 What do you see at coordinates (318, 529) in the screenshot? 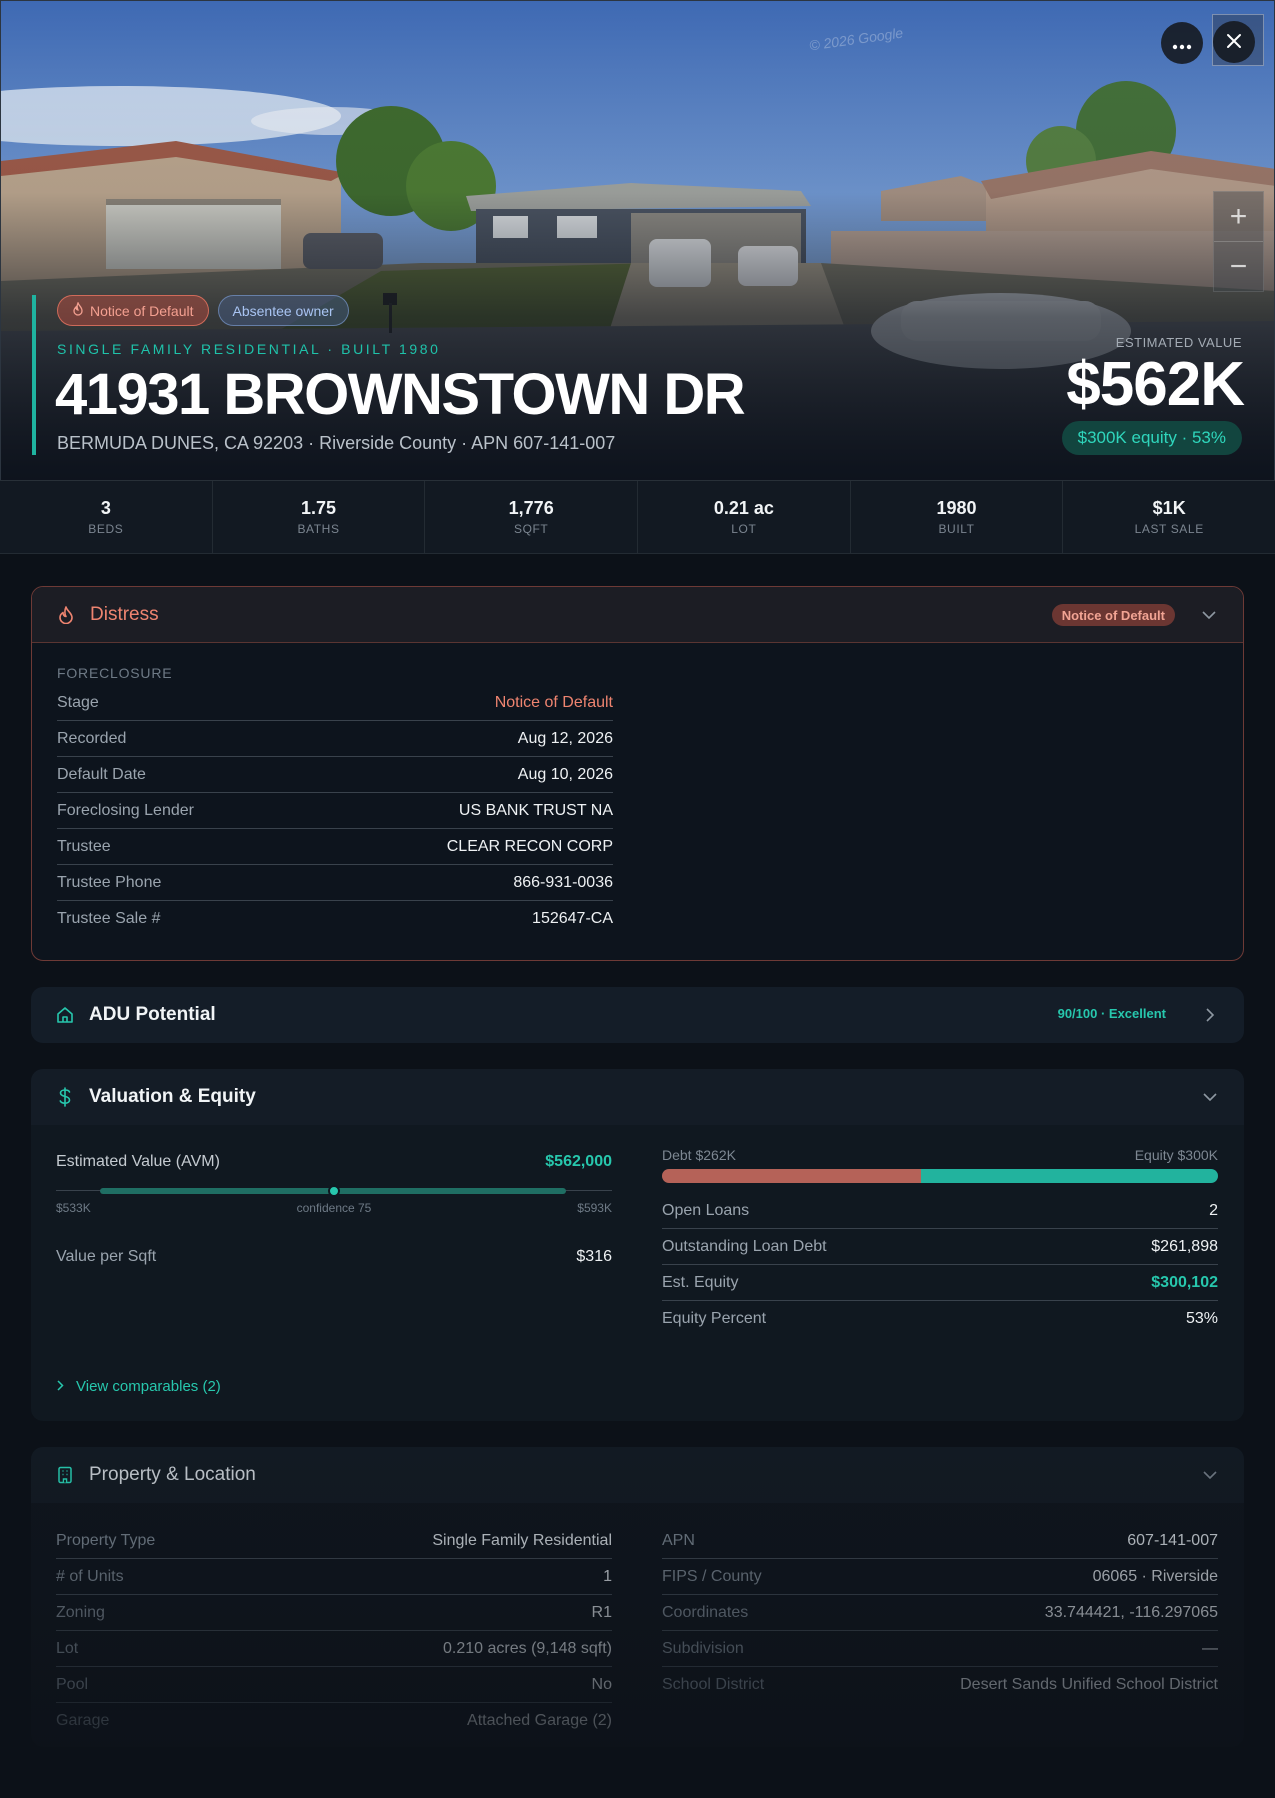
I see `stat-label: BATHS` at bounding box center [318, 529].